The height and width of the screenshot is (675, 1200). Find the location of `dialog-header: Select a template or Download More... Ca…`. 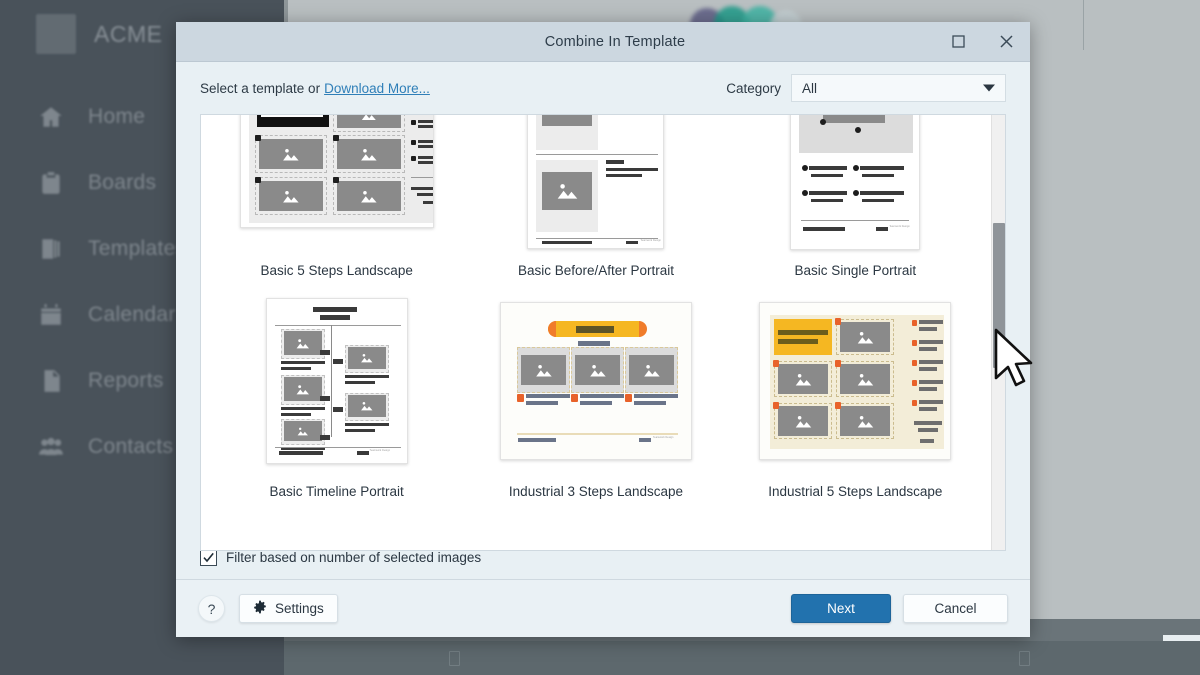

dialog-header: Select a template or Download More... Ca… is located at coordinates (603, 88).